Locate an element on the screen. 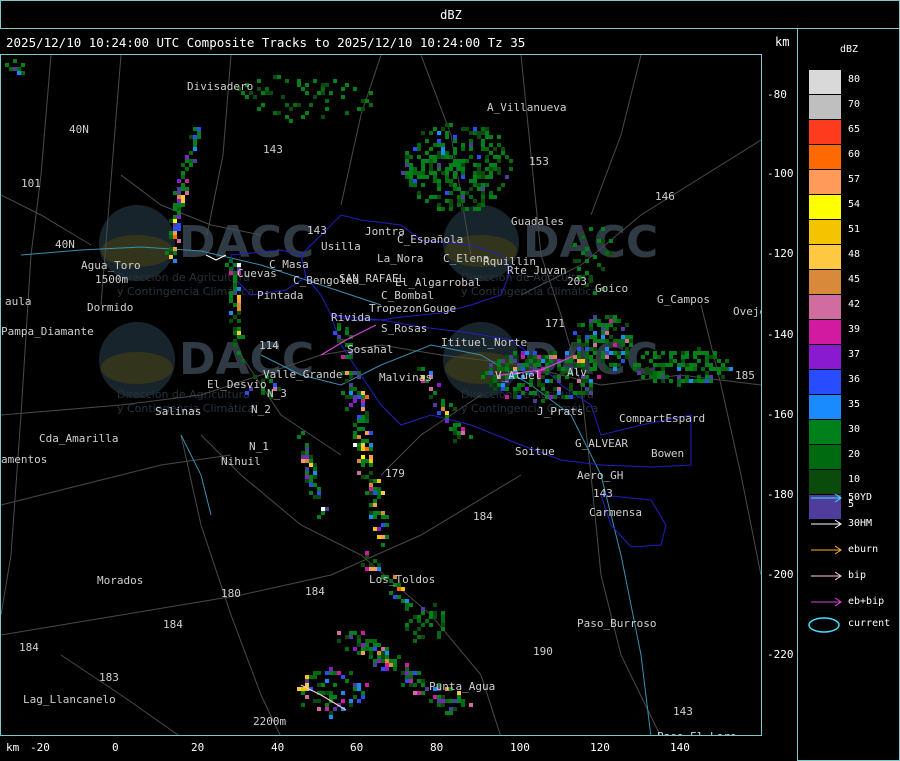  x-tick-label: 60 is located at coordinates (357, 747).